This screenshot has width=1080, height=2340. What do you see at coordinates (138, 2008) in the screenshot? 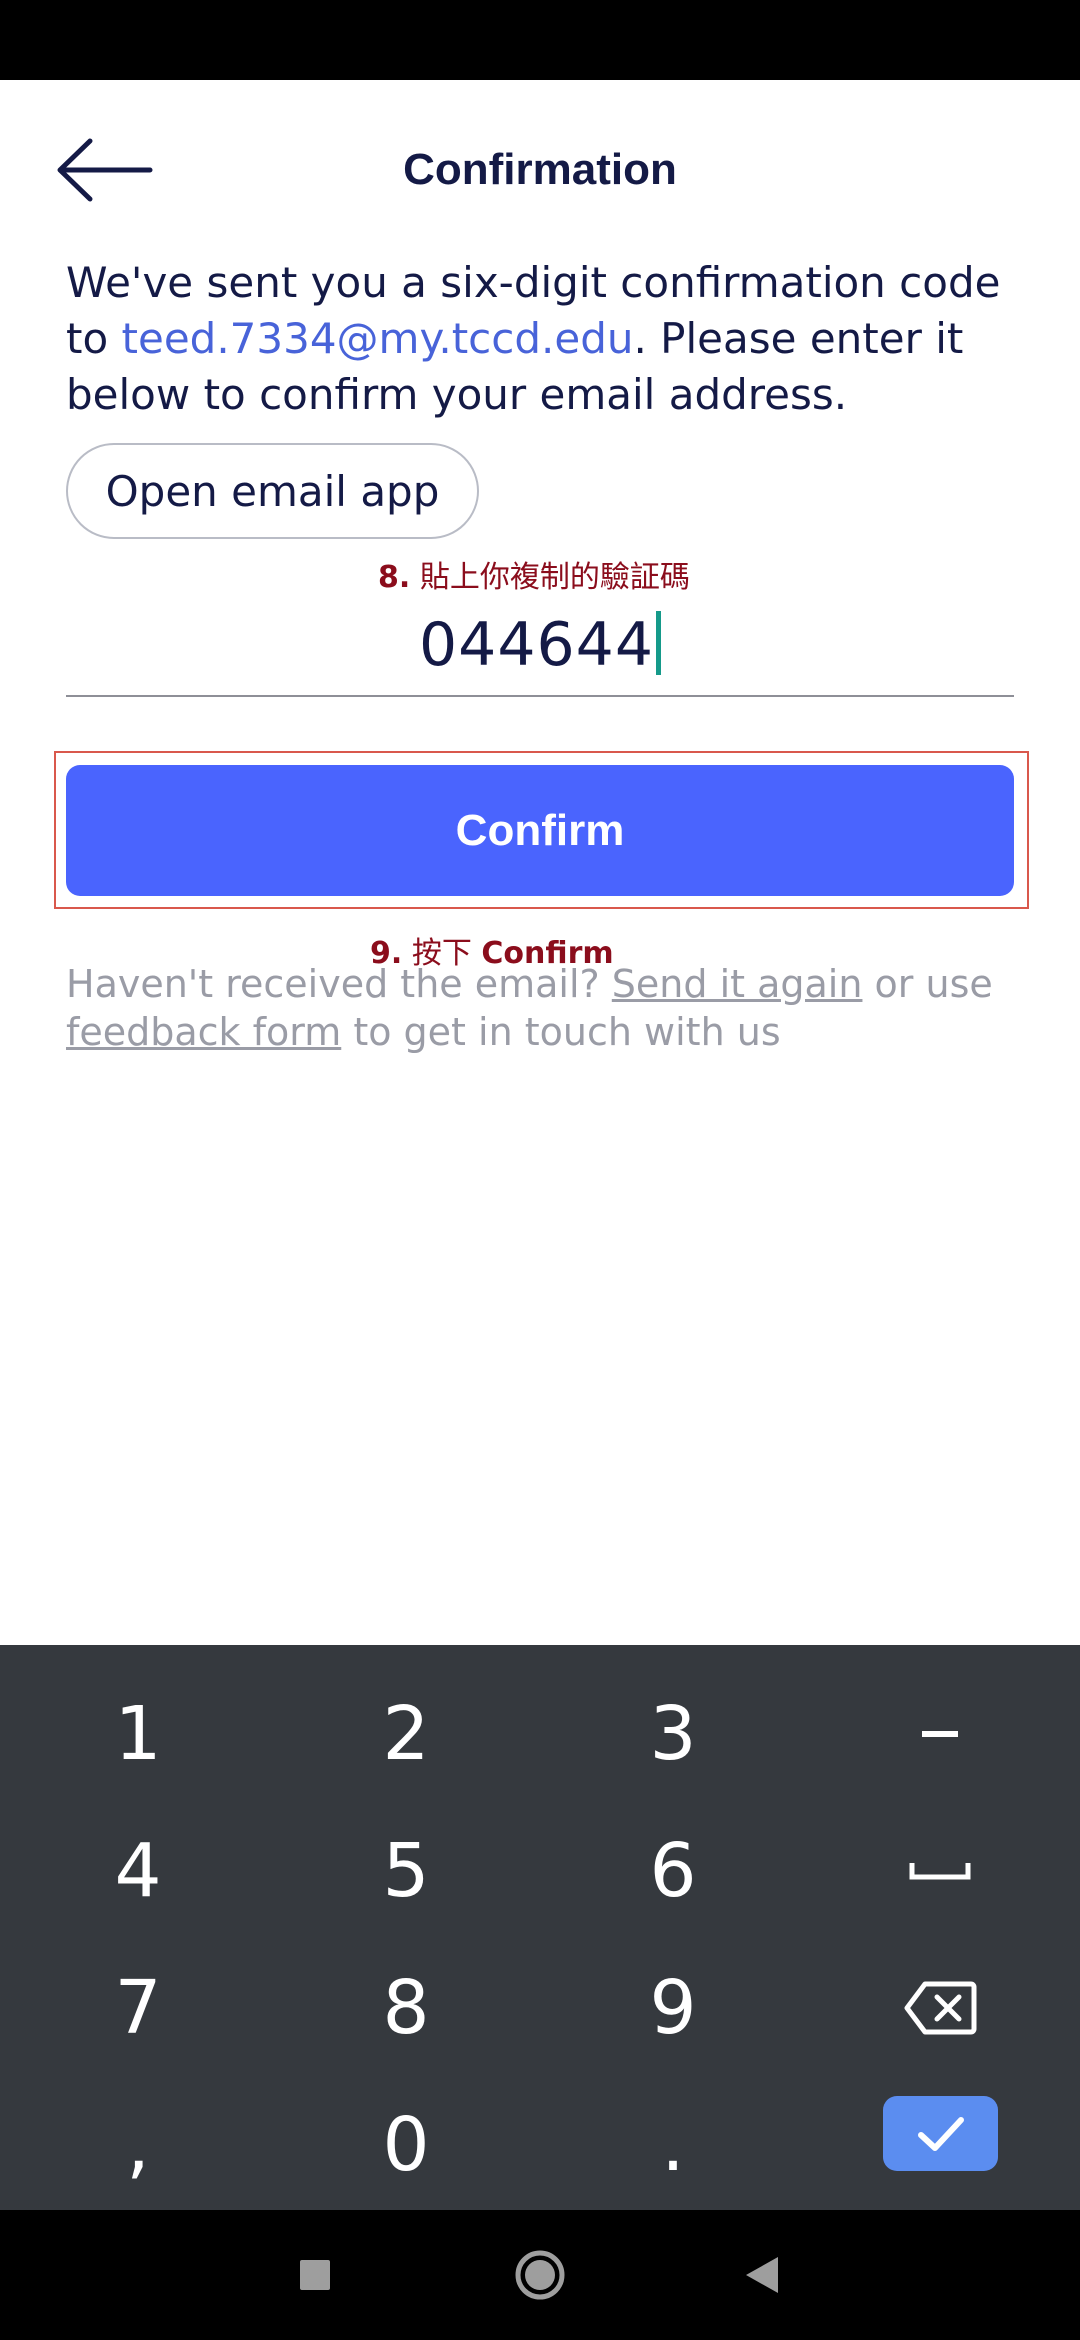
I see `key-7: 7` at bounding box center [138, 2008].